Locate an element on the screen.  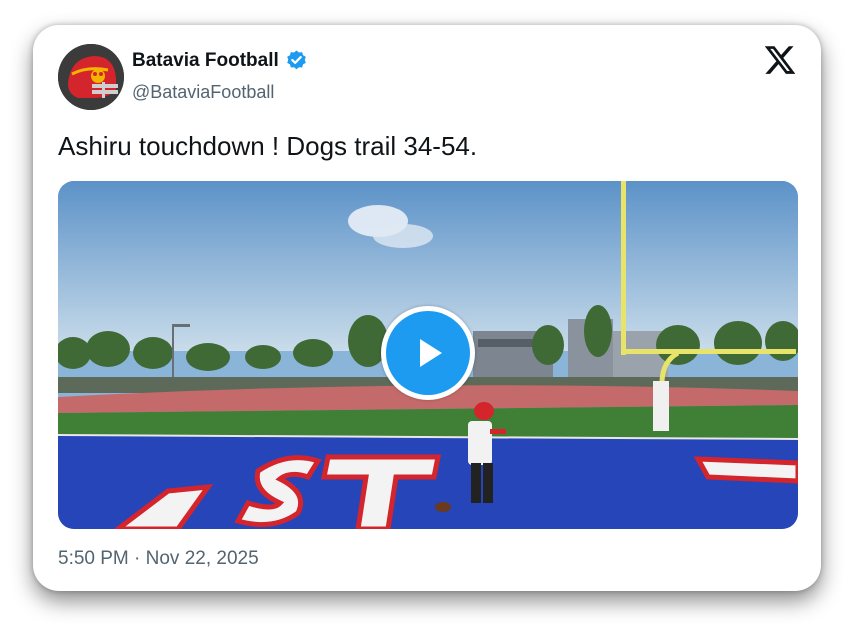
display-name-row: Batavia Football is located at coordinates (220, 60).